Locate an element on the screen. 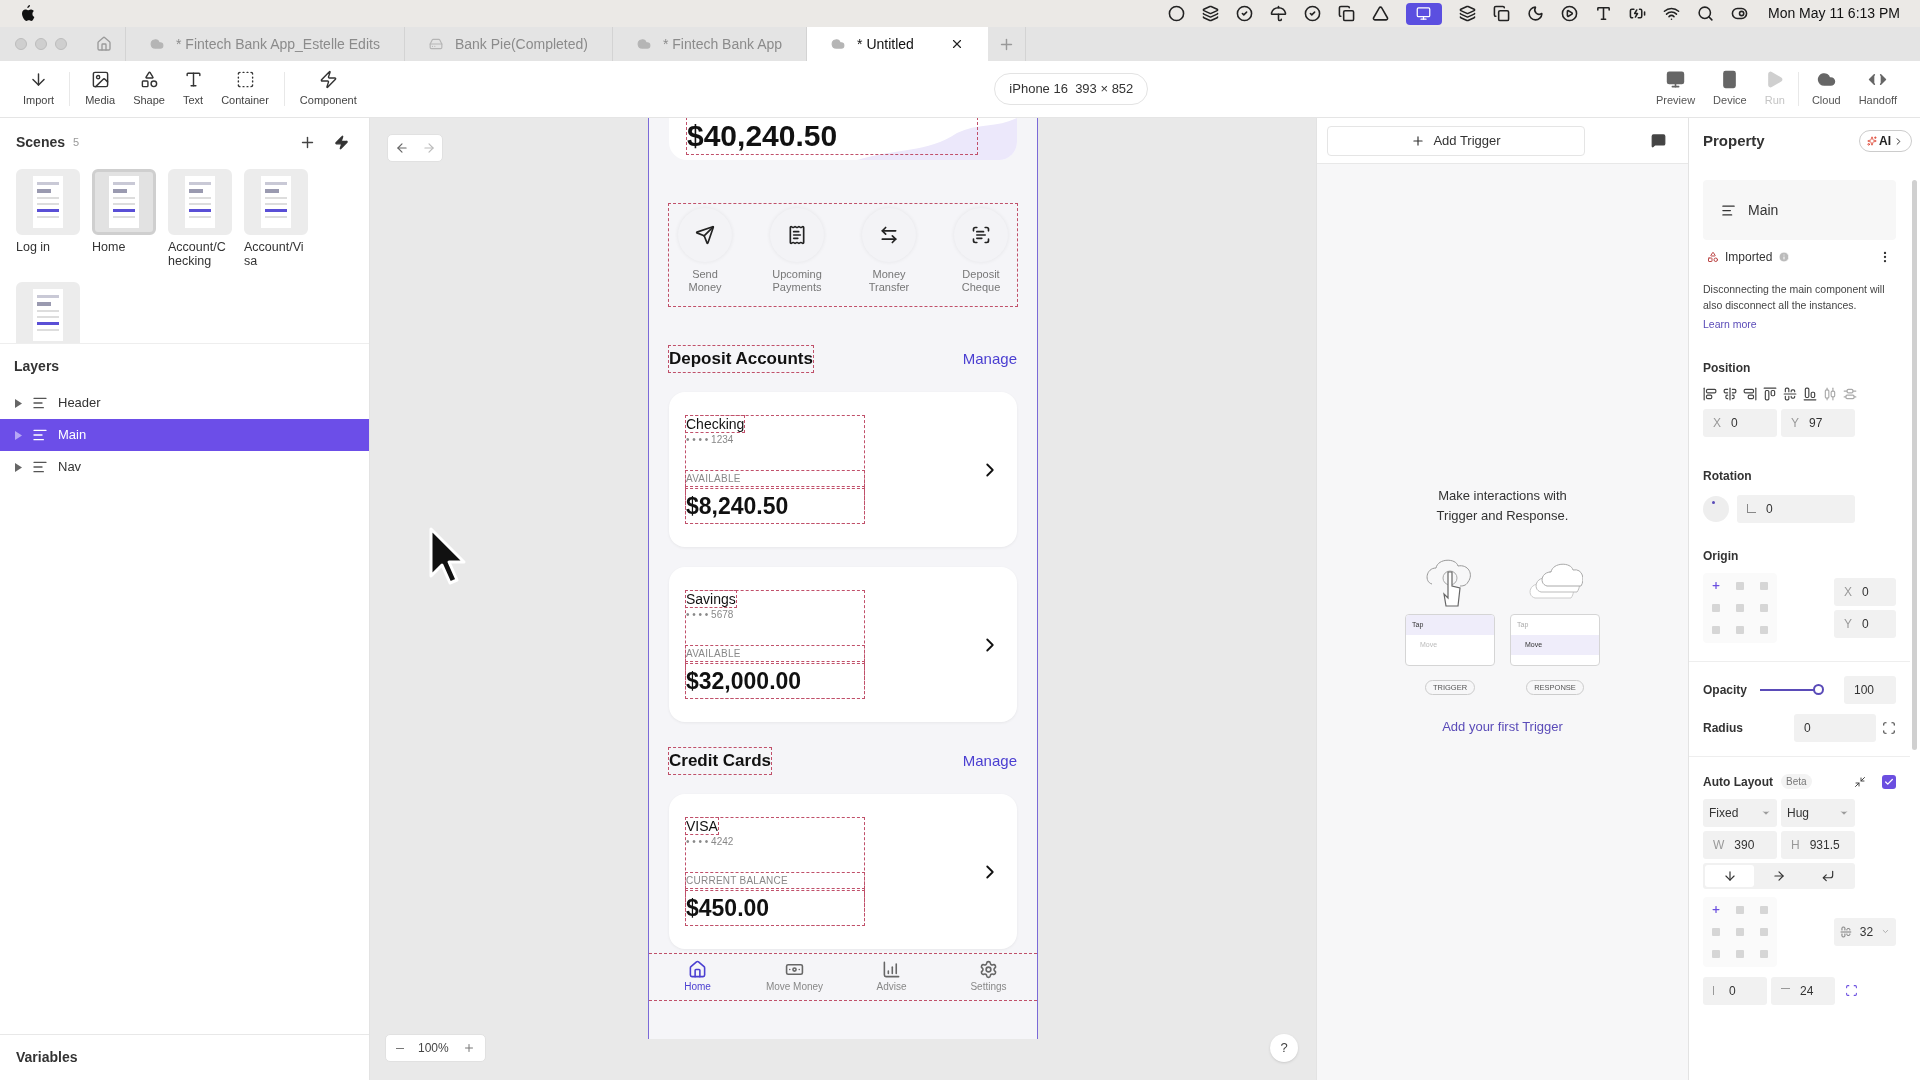 This screenshot has height=1080, width=1920. component-card: Main is located at coordinates (1799, 210).